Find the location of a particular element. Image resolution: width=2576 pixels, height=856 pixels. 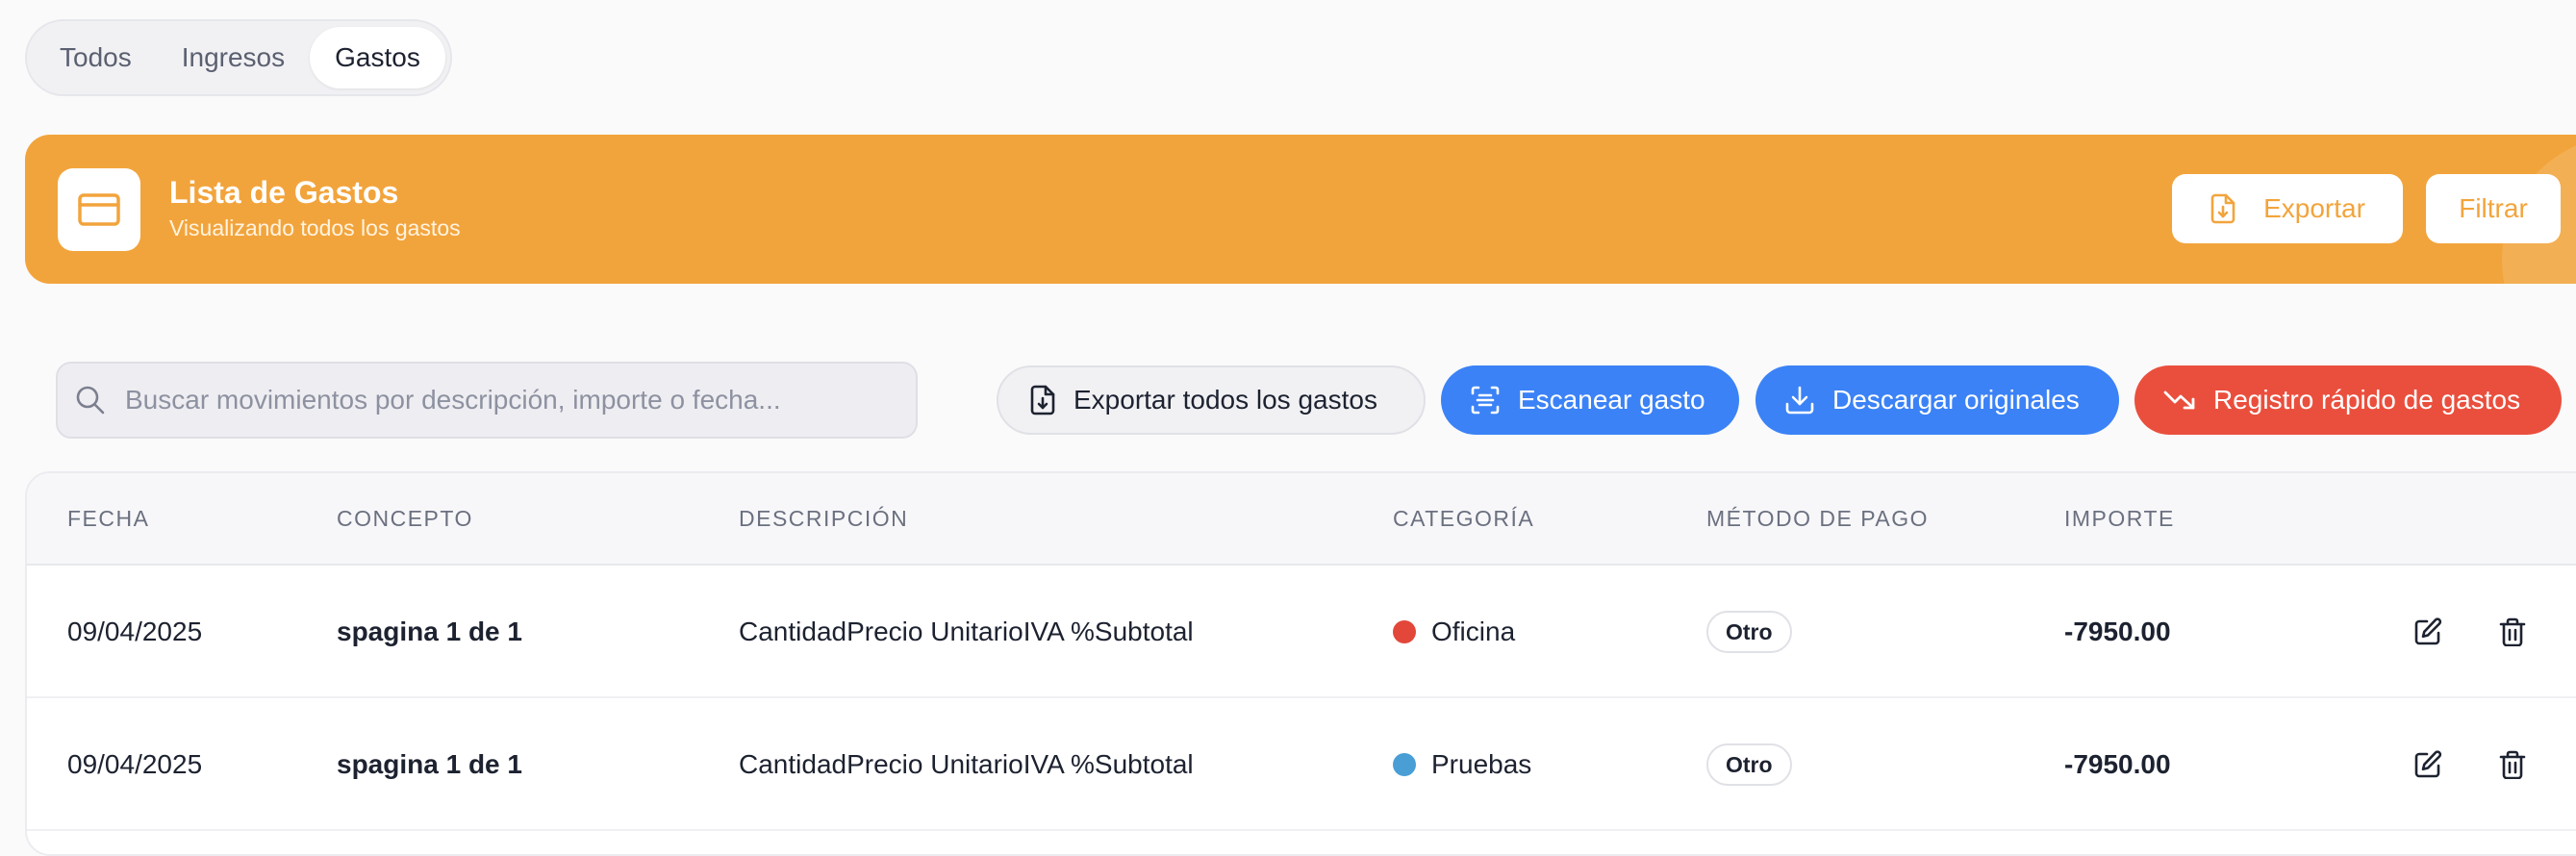

col-metodo-pago: MÉTODO DE PAGO is located at coordinates (1818, 518).